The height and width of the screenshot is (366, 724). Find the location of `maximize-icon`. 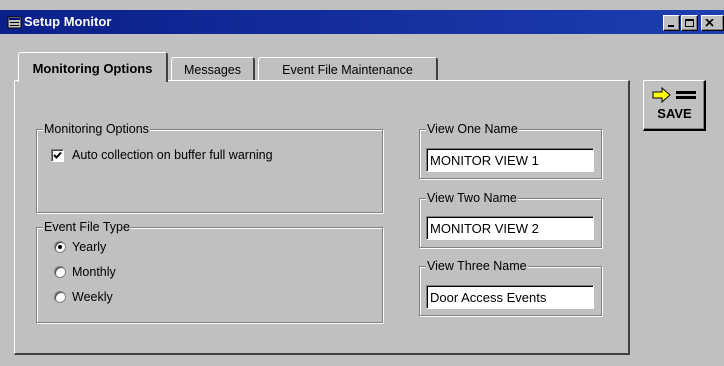

maximize-icon is located at coordinates (689, 23).